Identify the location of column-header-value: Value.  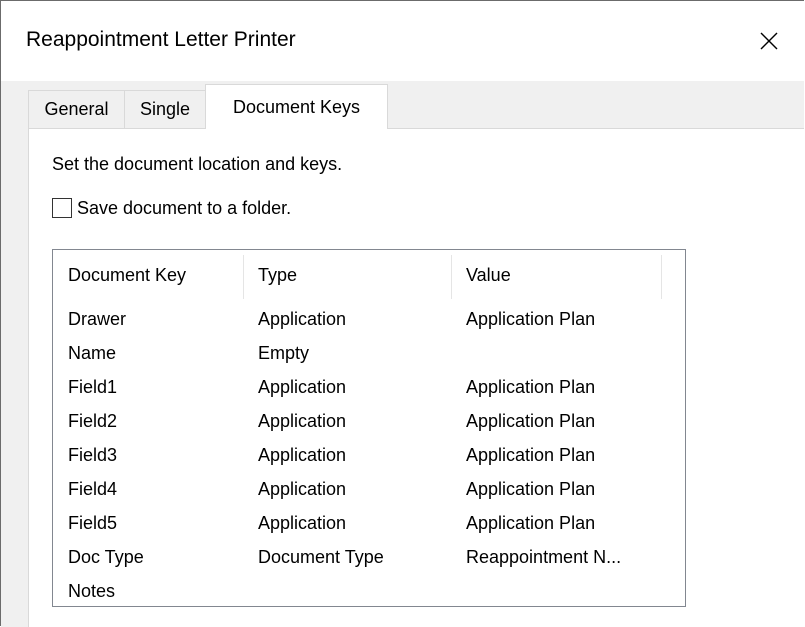
(488, 275).